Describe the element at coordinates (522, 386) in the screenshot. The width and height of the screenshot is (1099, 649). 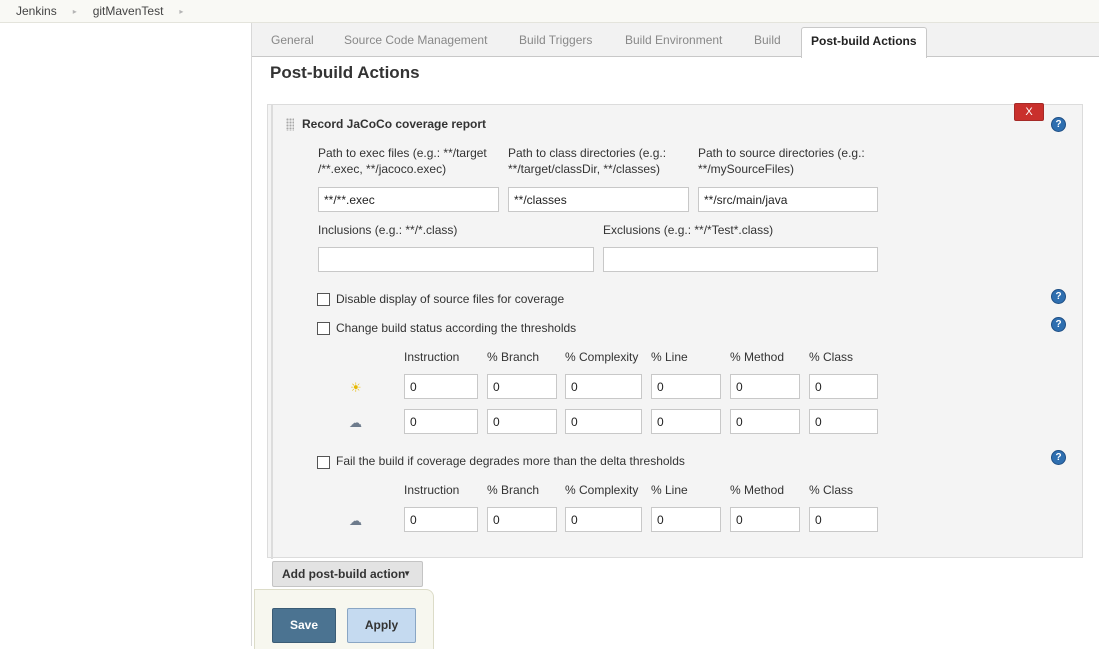
I see `healthy-branch-input` at that location.